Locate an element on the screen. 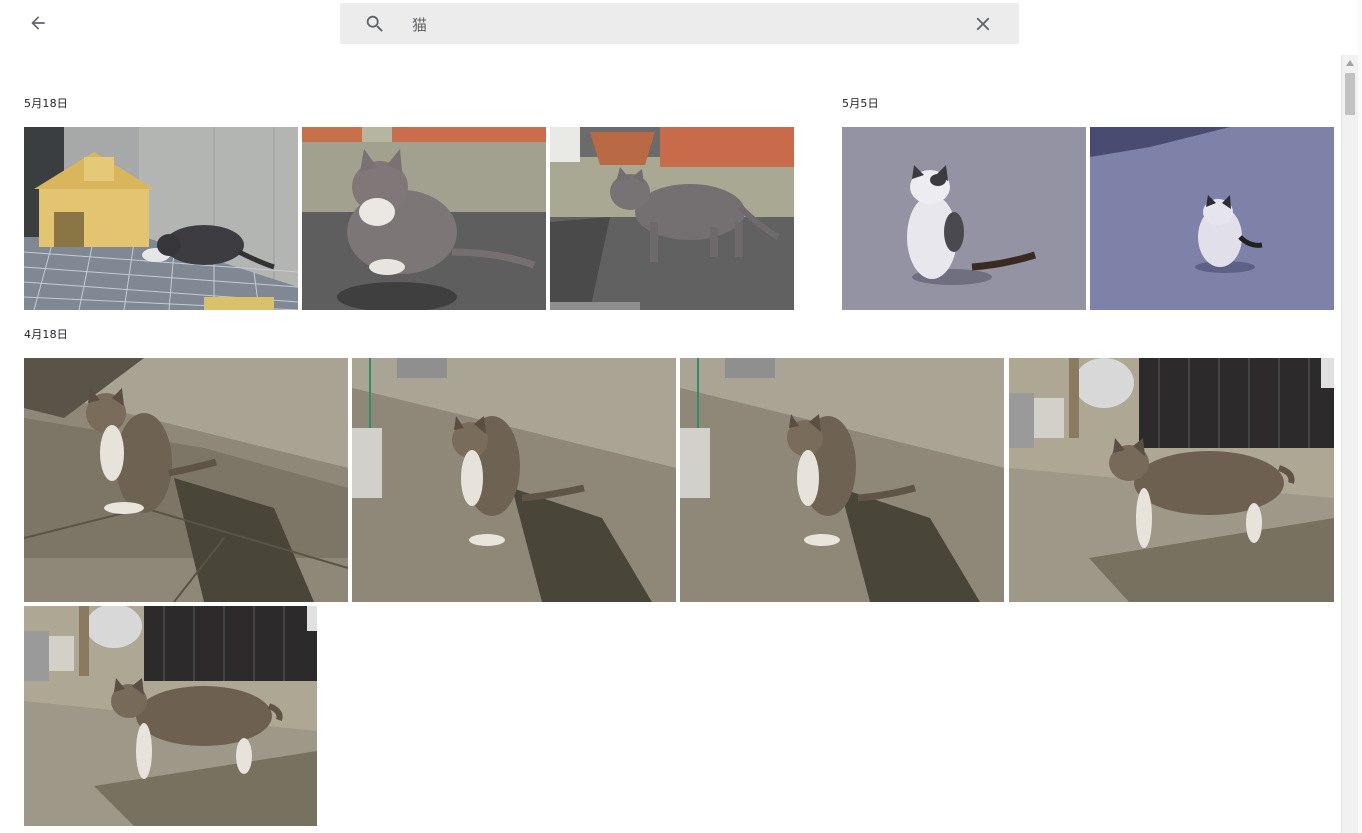 The height and width of the screenshot is (833, 1362). scrollbar is located at coordinates (1349, 444).